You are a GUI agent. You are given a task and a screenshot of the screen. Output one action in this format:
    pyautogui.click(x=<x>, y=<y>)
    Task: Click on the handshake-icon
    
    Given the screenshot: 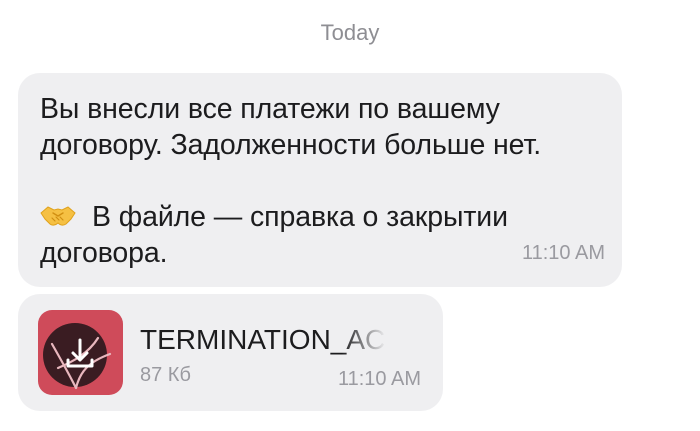 What is the action you would take?
    pyautogui.click(x=58, y=216)
    